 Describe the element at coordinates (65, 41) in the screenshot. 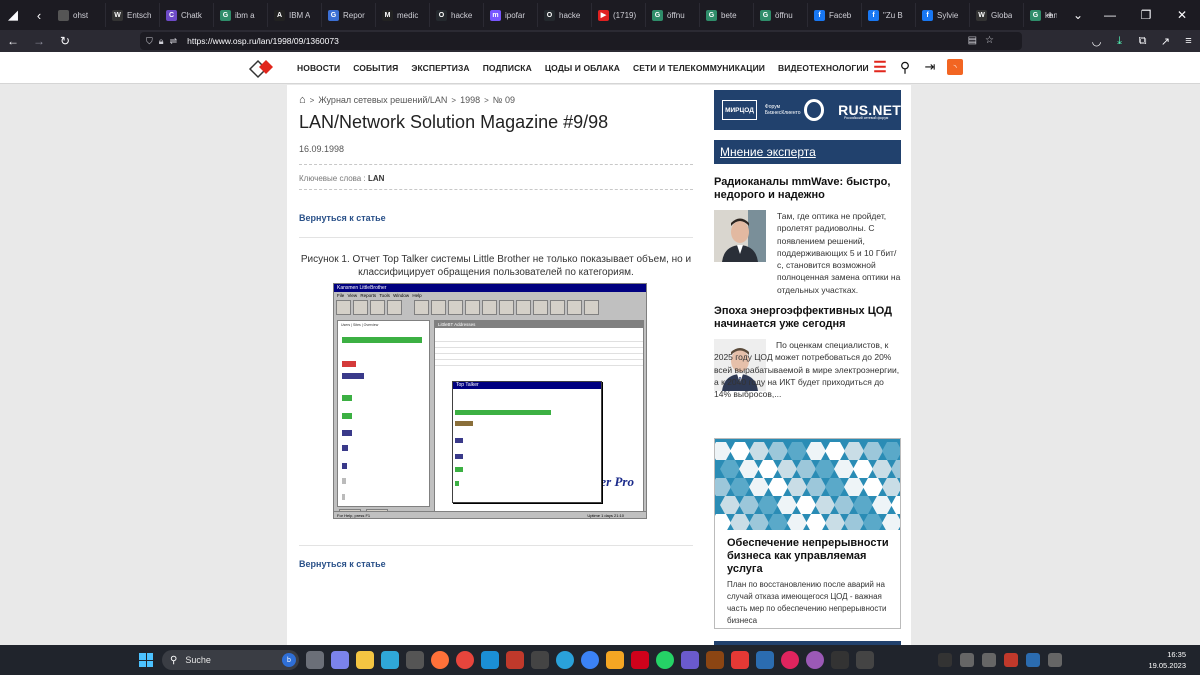

I see `reload-icon: ↻` at that location.